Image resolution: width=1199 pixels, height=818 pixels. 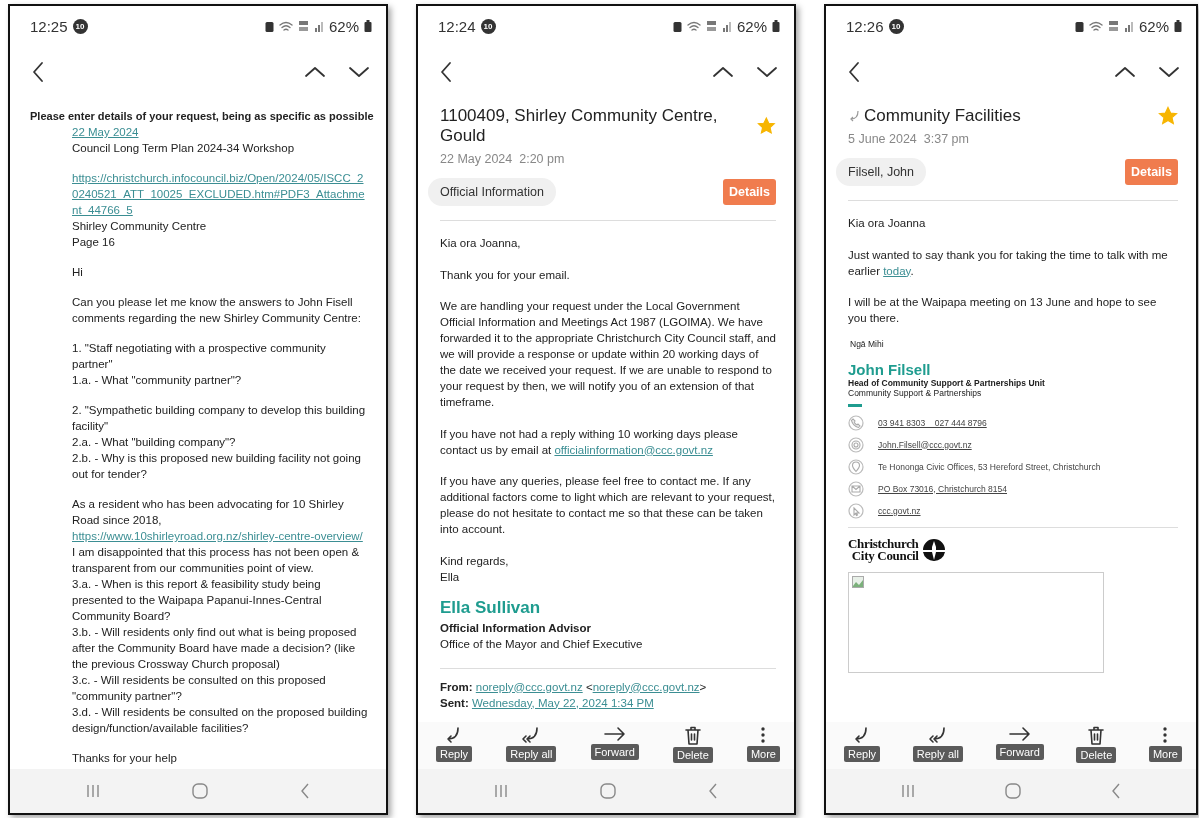 What do you see at coordinates (199, 356) in the screenshot?
I see `body-text: 1. "Staff negotiating with a prospective community partner"` at bounding box center [199, 356].